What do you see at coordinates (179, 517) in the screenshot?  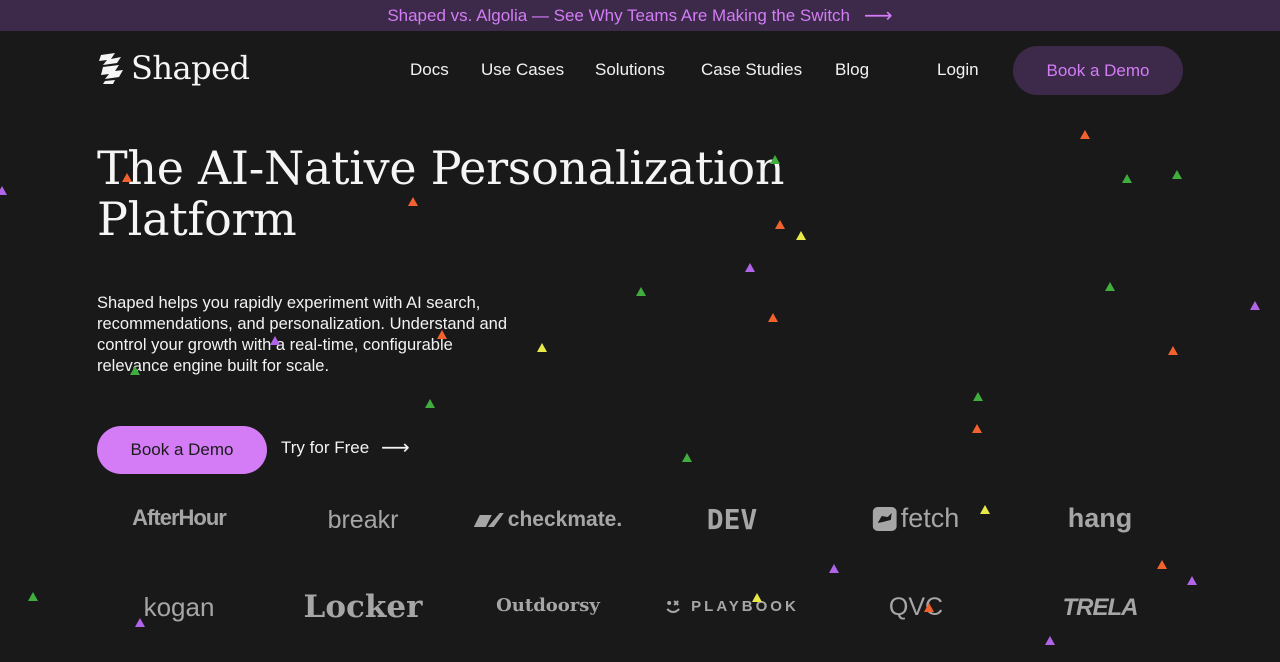 I see `logo-afterhour: AfterHour` at bounding box center [179, 517].